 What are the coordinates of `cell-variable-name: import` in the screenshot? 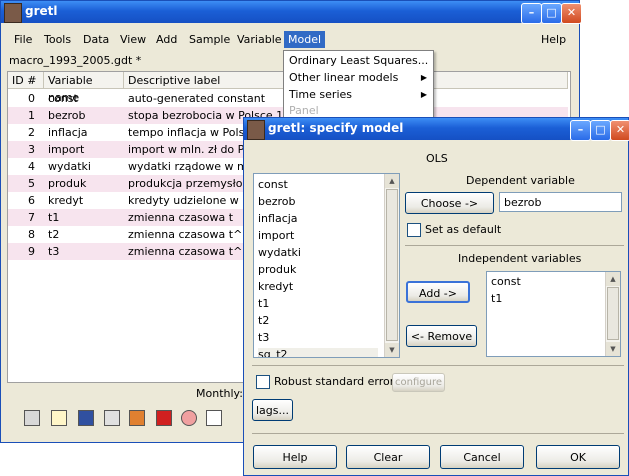 It's located at (66, 149).